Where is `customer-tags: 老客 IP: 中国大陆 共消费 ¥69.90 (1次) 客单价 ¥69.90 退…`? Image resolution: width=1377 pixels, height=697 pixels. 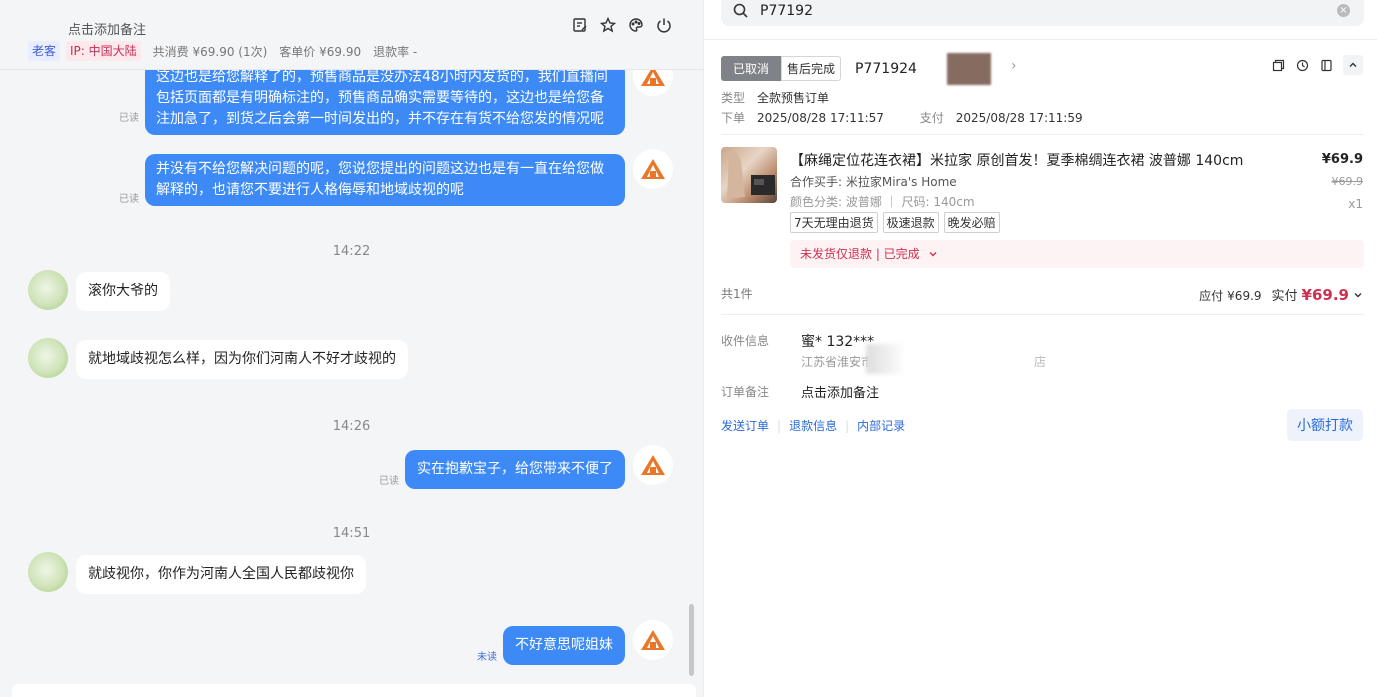
customer-tags: 老客 IP: 中国大陆 共消费 ¥69.90 (1次) 客单价 ¥69.90 退… is located at coordinates (222, 51).